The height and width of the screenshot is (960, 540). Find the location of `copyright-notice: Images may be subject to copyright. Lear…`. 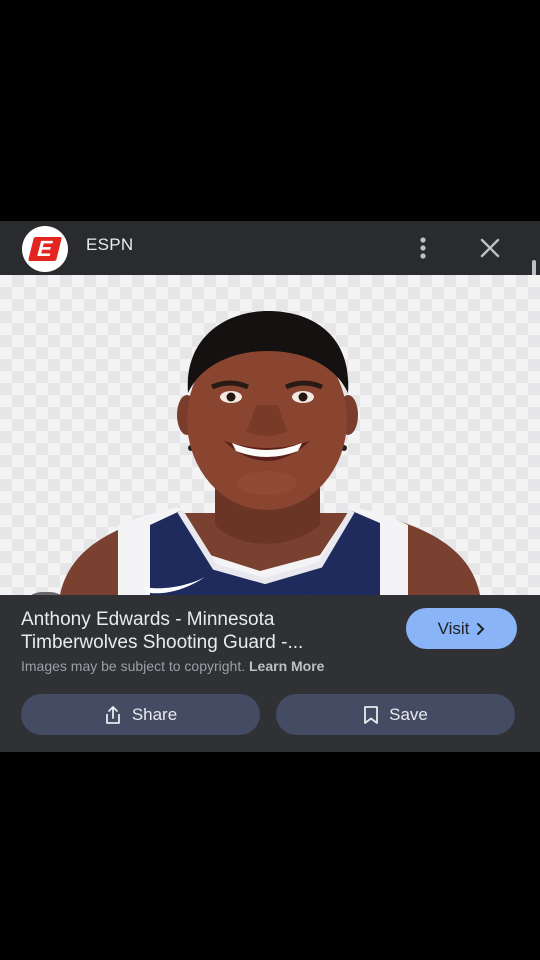

copyright-notice: Images may be subject to copyright. Lear… is located at coordinates (172, 666).